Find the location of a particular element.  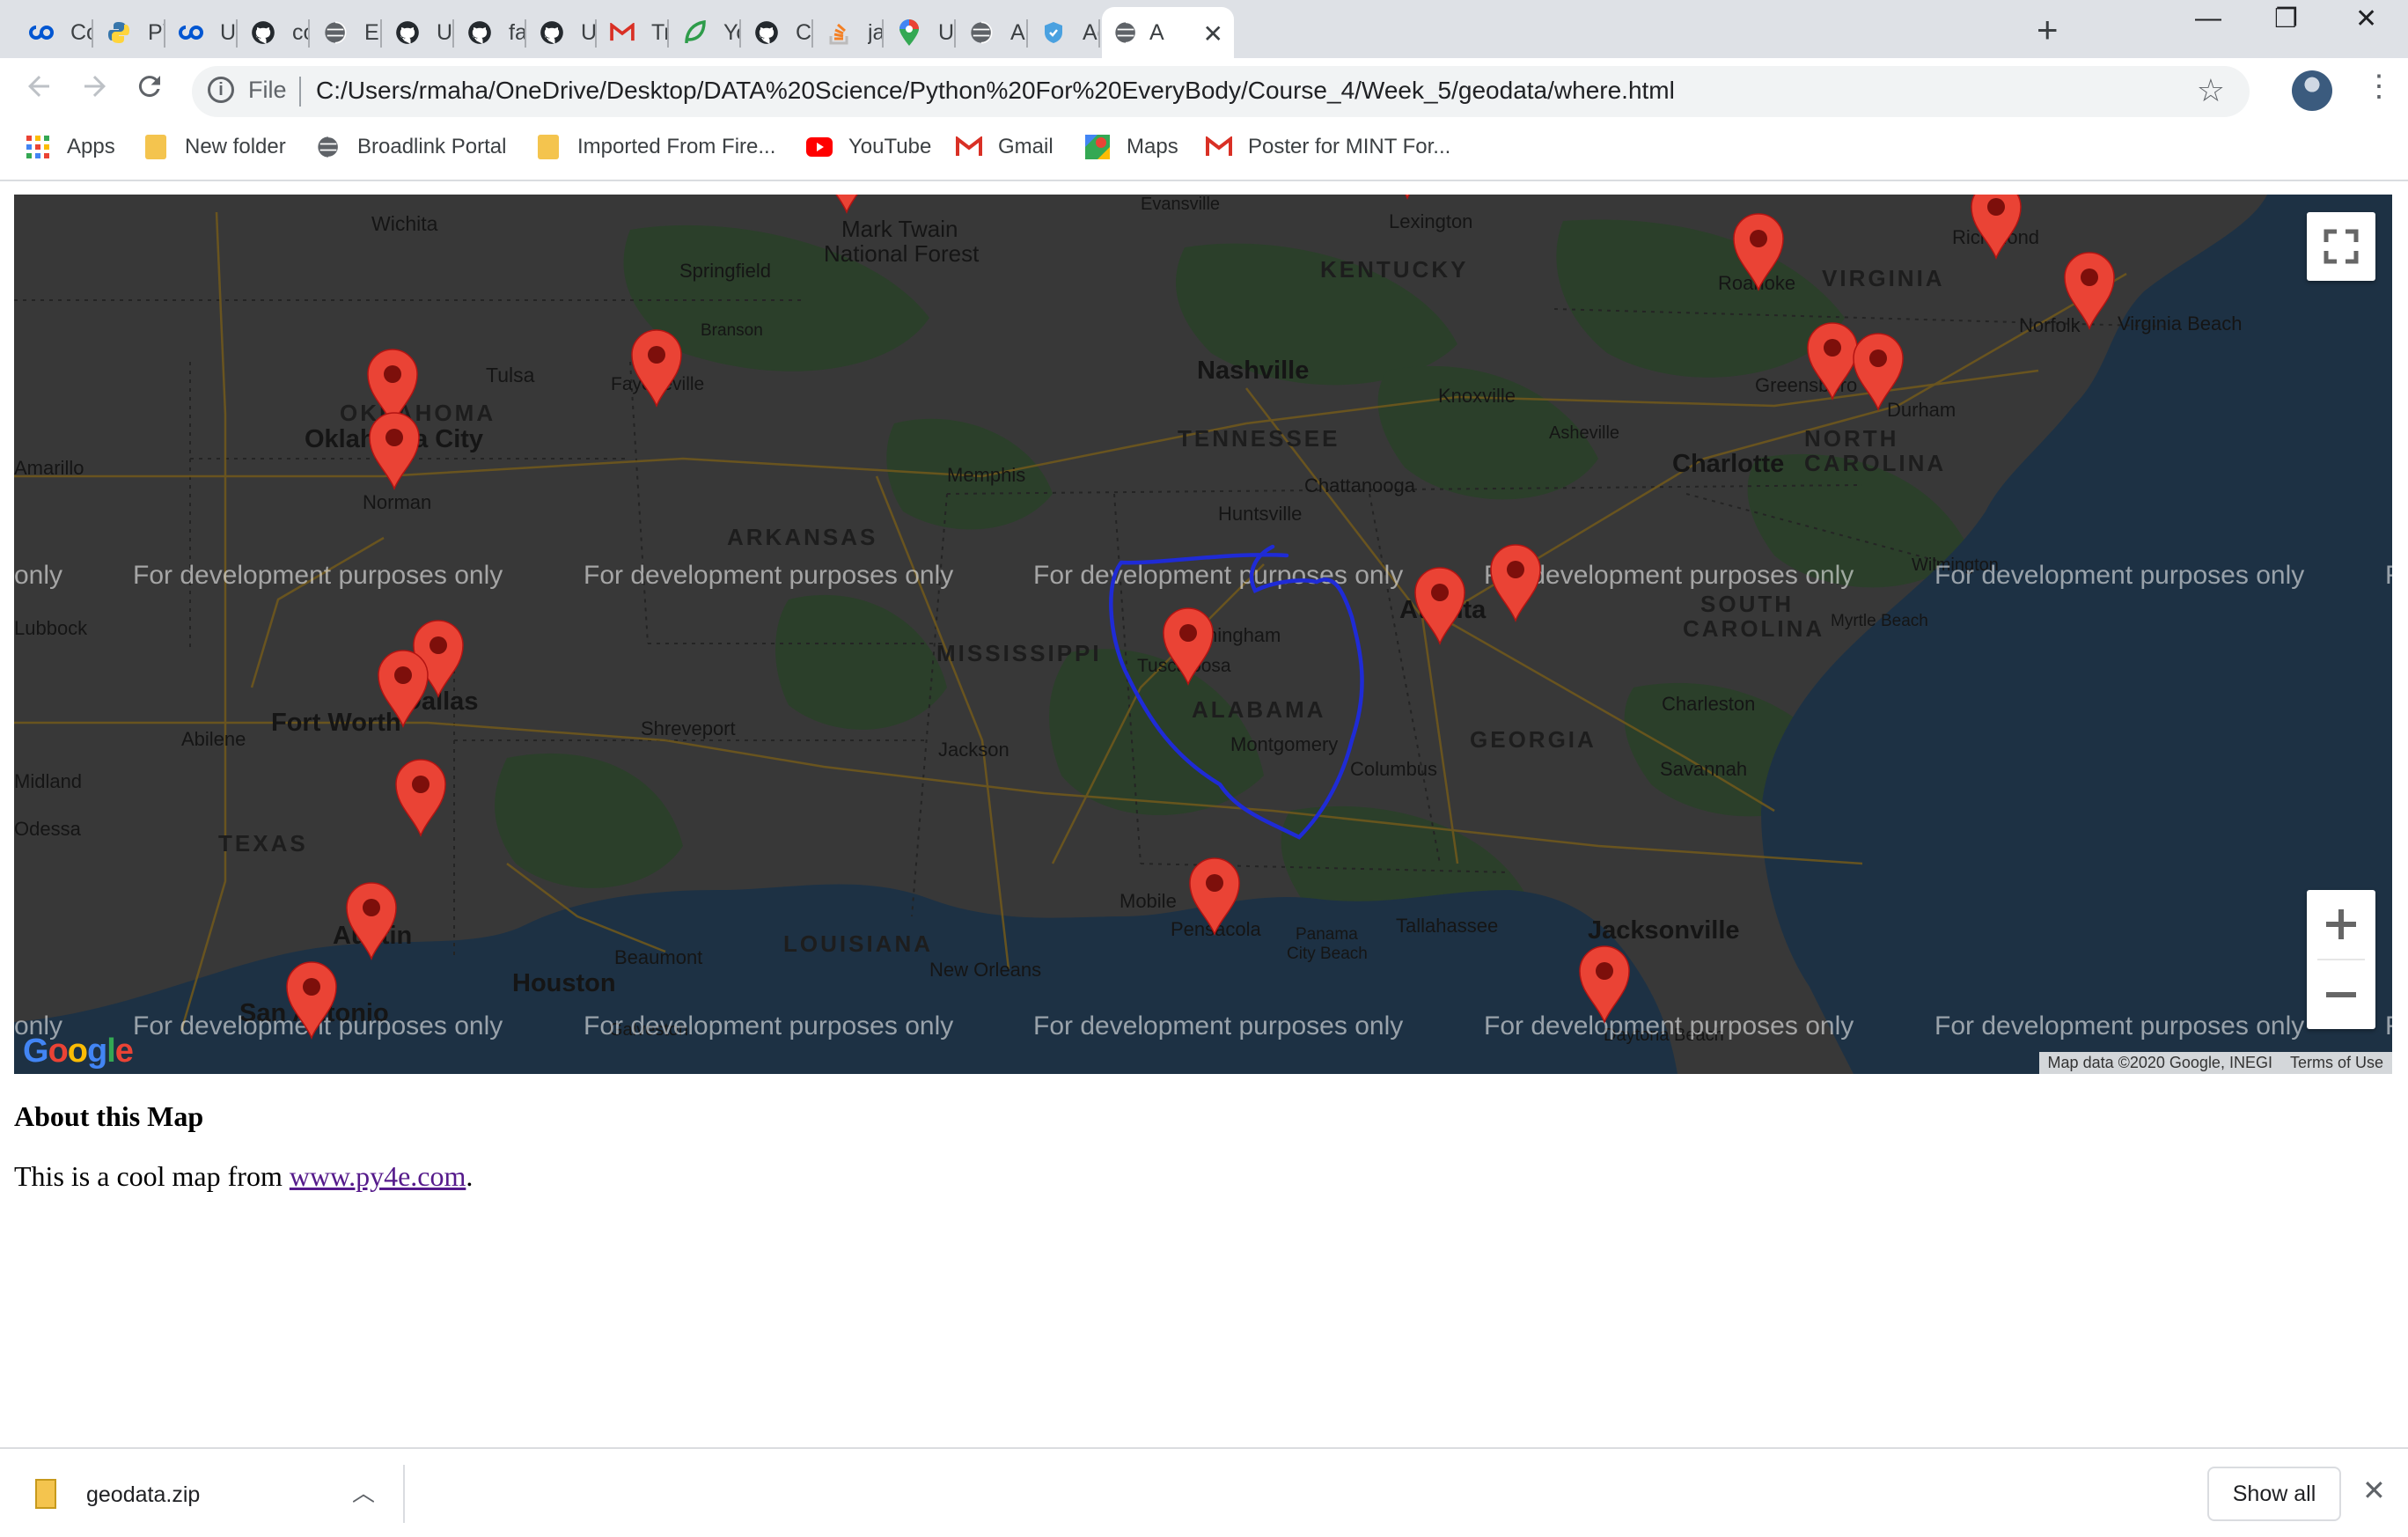

bookmark-star-icon: ☆ is located at coordinates (2211, 91).